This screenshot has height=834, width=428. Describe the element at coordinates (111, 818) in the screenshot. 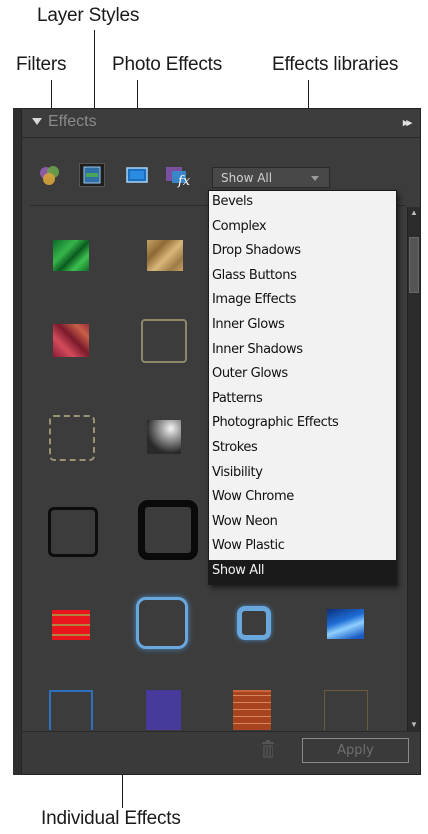

I see `callout-individual-effects: Individual Effects` at that location.